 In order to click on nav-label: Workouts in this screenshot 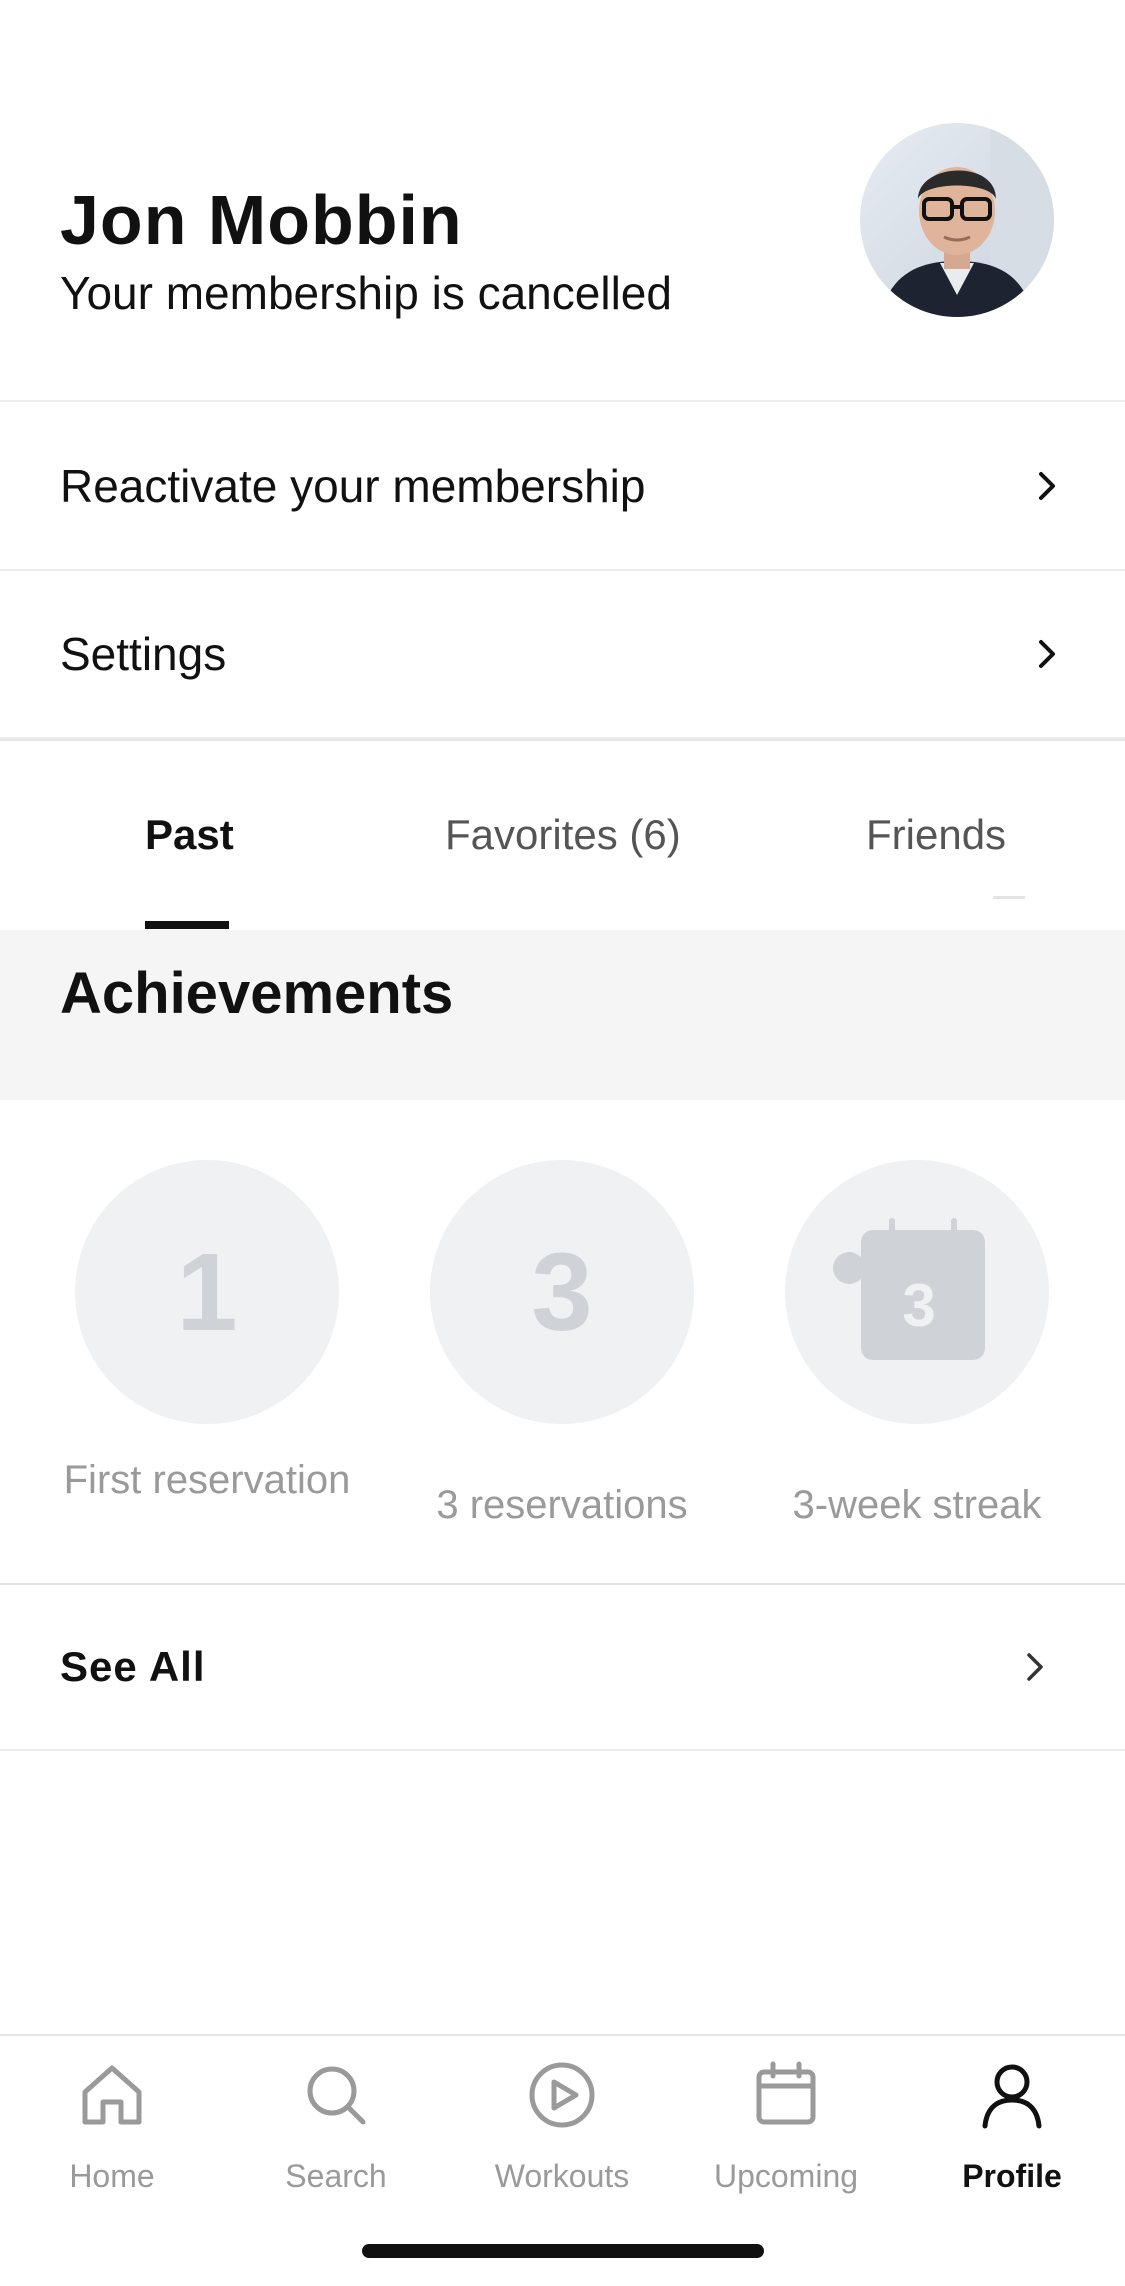, I will do `click(562, 2176)`.